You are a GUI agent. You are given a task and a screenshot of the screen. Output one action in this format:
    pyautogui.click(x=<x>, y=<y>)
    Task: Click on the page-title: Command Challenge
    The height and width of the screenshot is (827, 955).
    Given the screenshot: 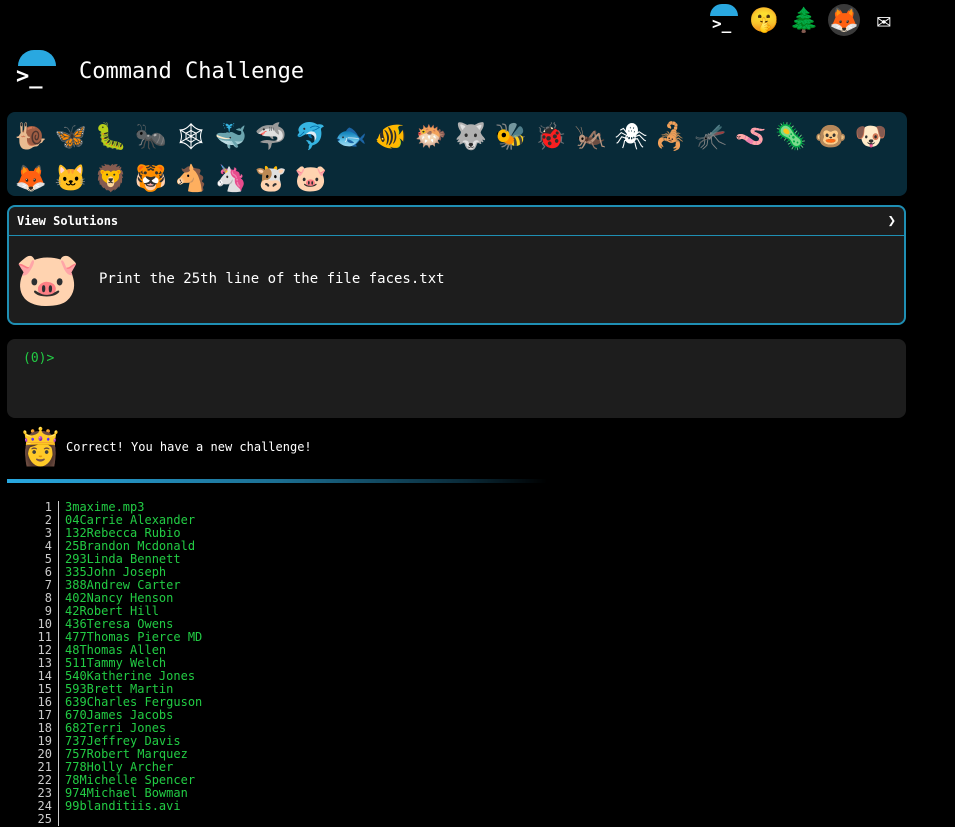 What is the action you would take?
    pyautogui.click(x=192, y=71)
    